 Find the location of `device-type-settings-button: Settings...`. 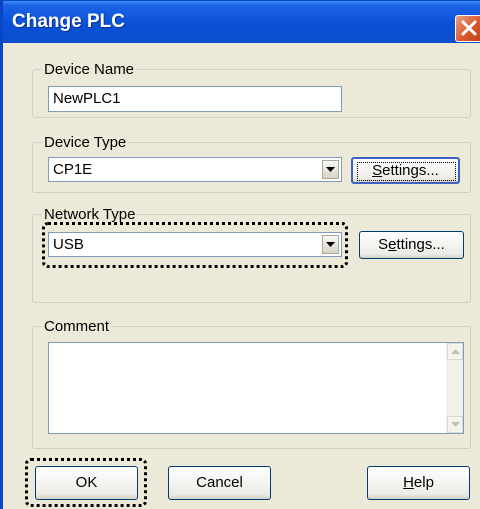

device-type-settings-button: Settings... is located at coordinates (405, 170).